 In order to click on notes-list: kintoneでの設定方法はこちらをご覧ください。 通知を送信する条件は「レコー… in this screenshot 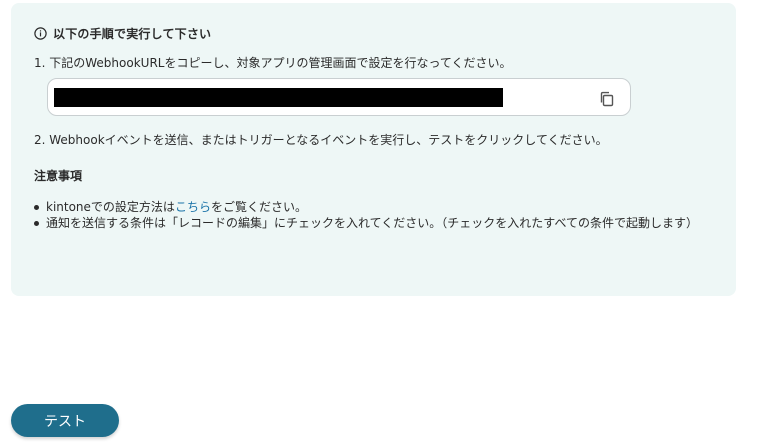, I will do `click(379, 215)`.